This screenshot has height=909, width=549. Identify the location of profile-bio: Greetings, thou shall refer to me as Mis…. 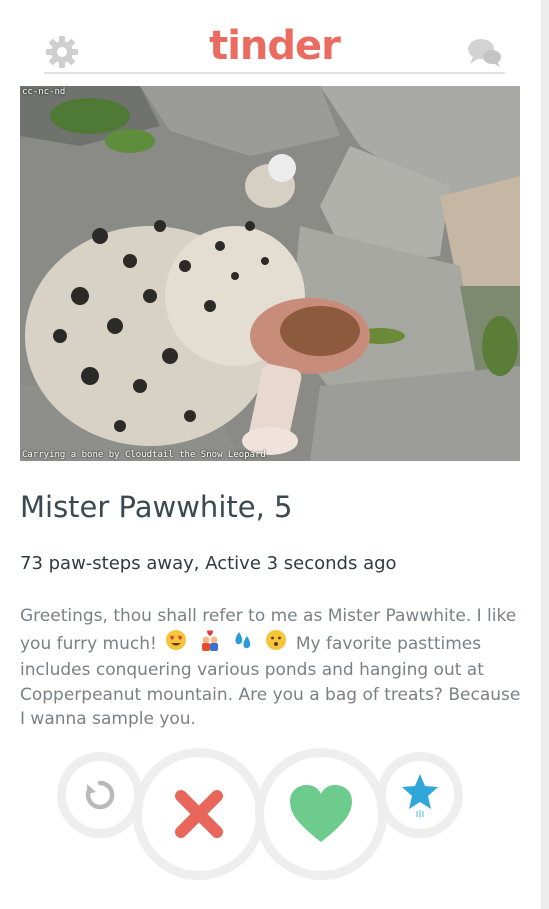
(272, 668).